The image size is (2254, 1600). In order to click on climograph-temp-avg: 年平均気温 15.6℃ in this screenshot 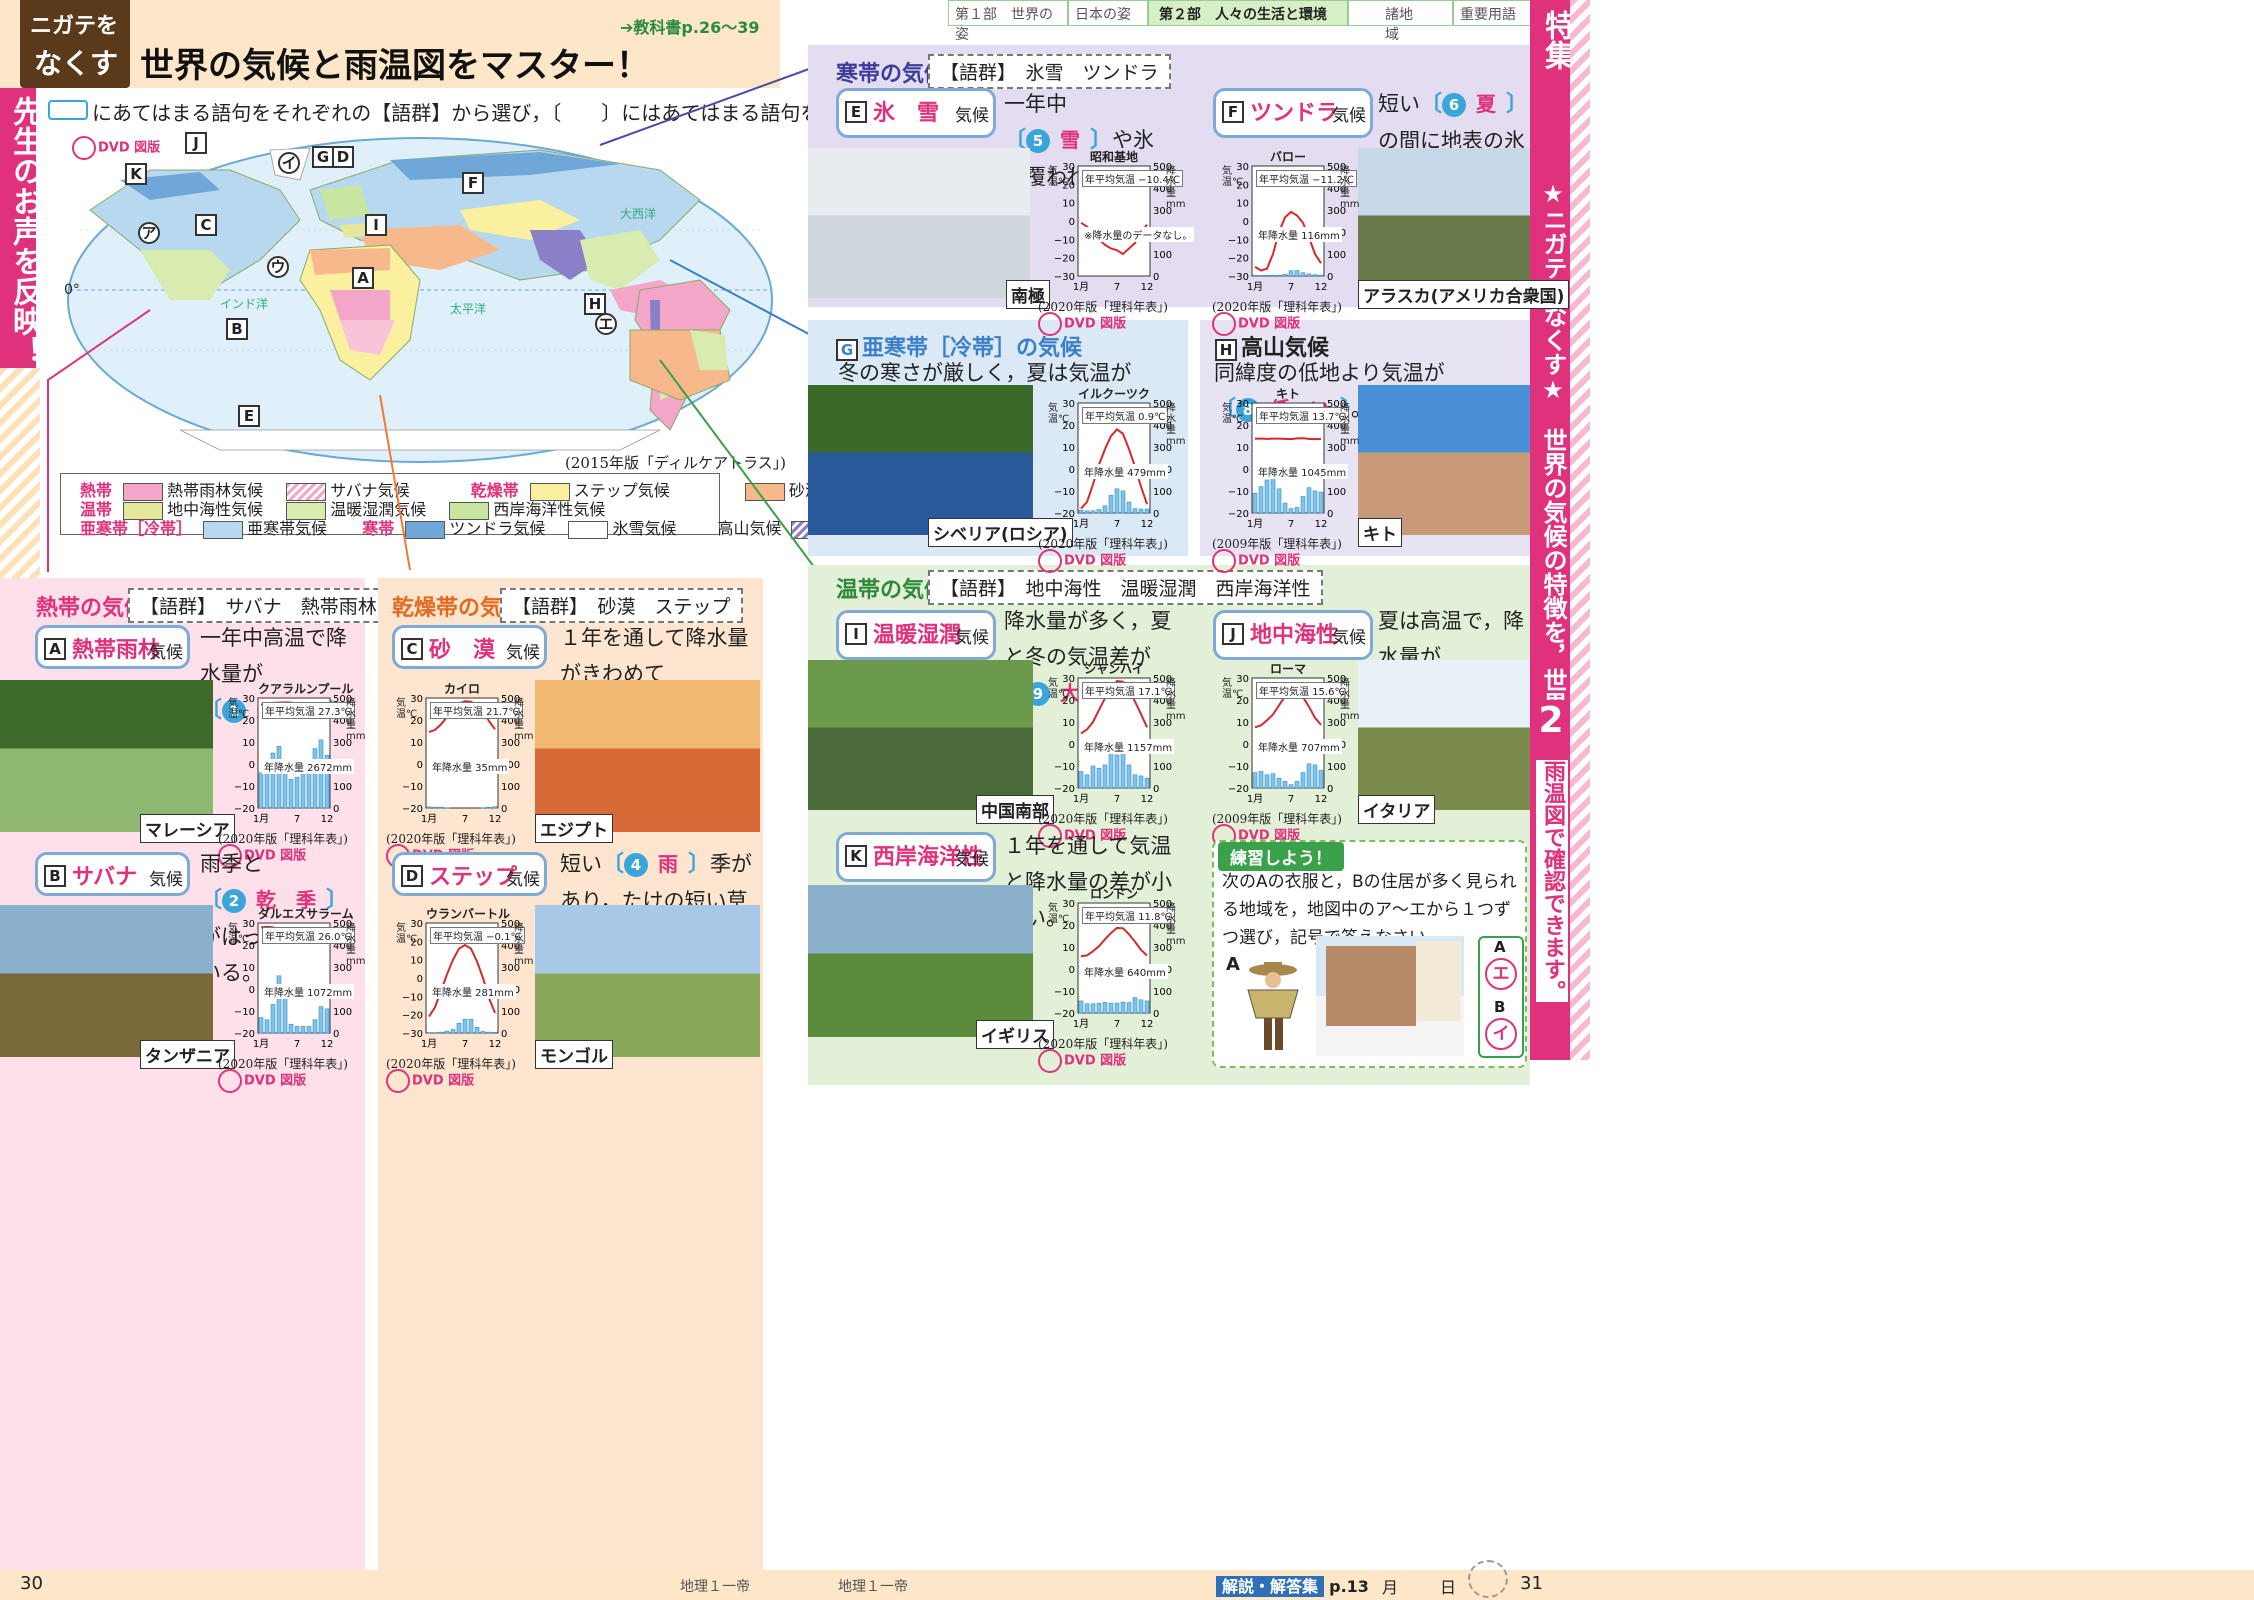, I will do `click(1302, 690)`.